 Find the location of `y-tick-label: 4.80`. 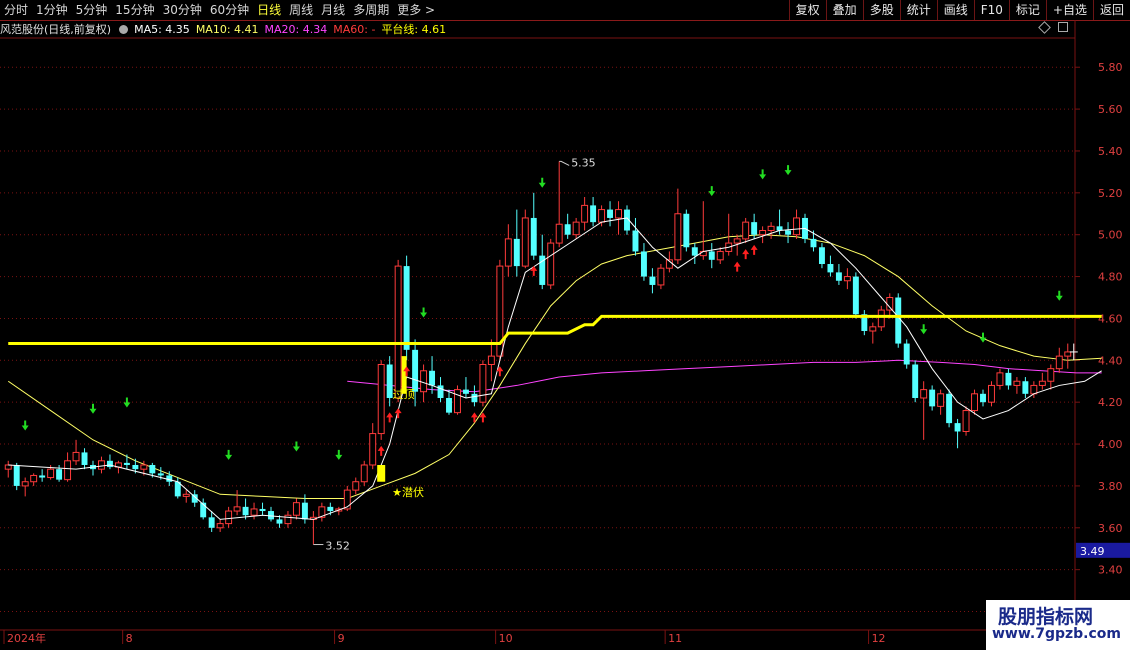

y-tick-label: 4.80 is located at coordinates (1110, 277).